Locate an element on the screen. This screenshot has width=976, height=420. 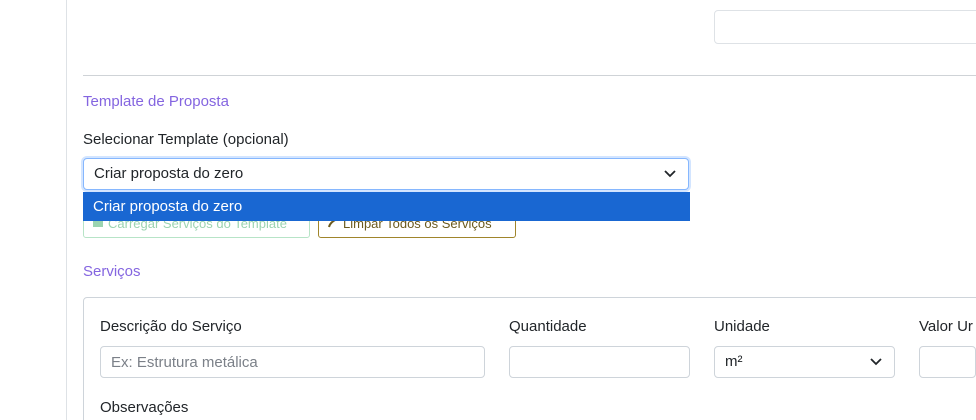
quantity-label: Quantidade is located at coordinates (548, 326).